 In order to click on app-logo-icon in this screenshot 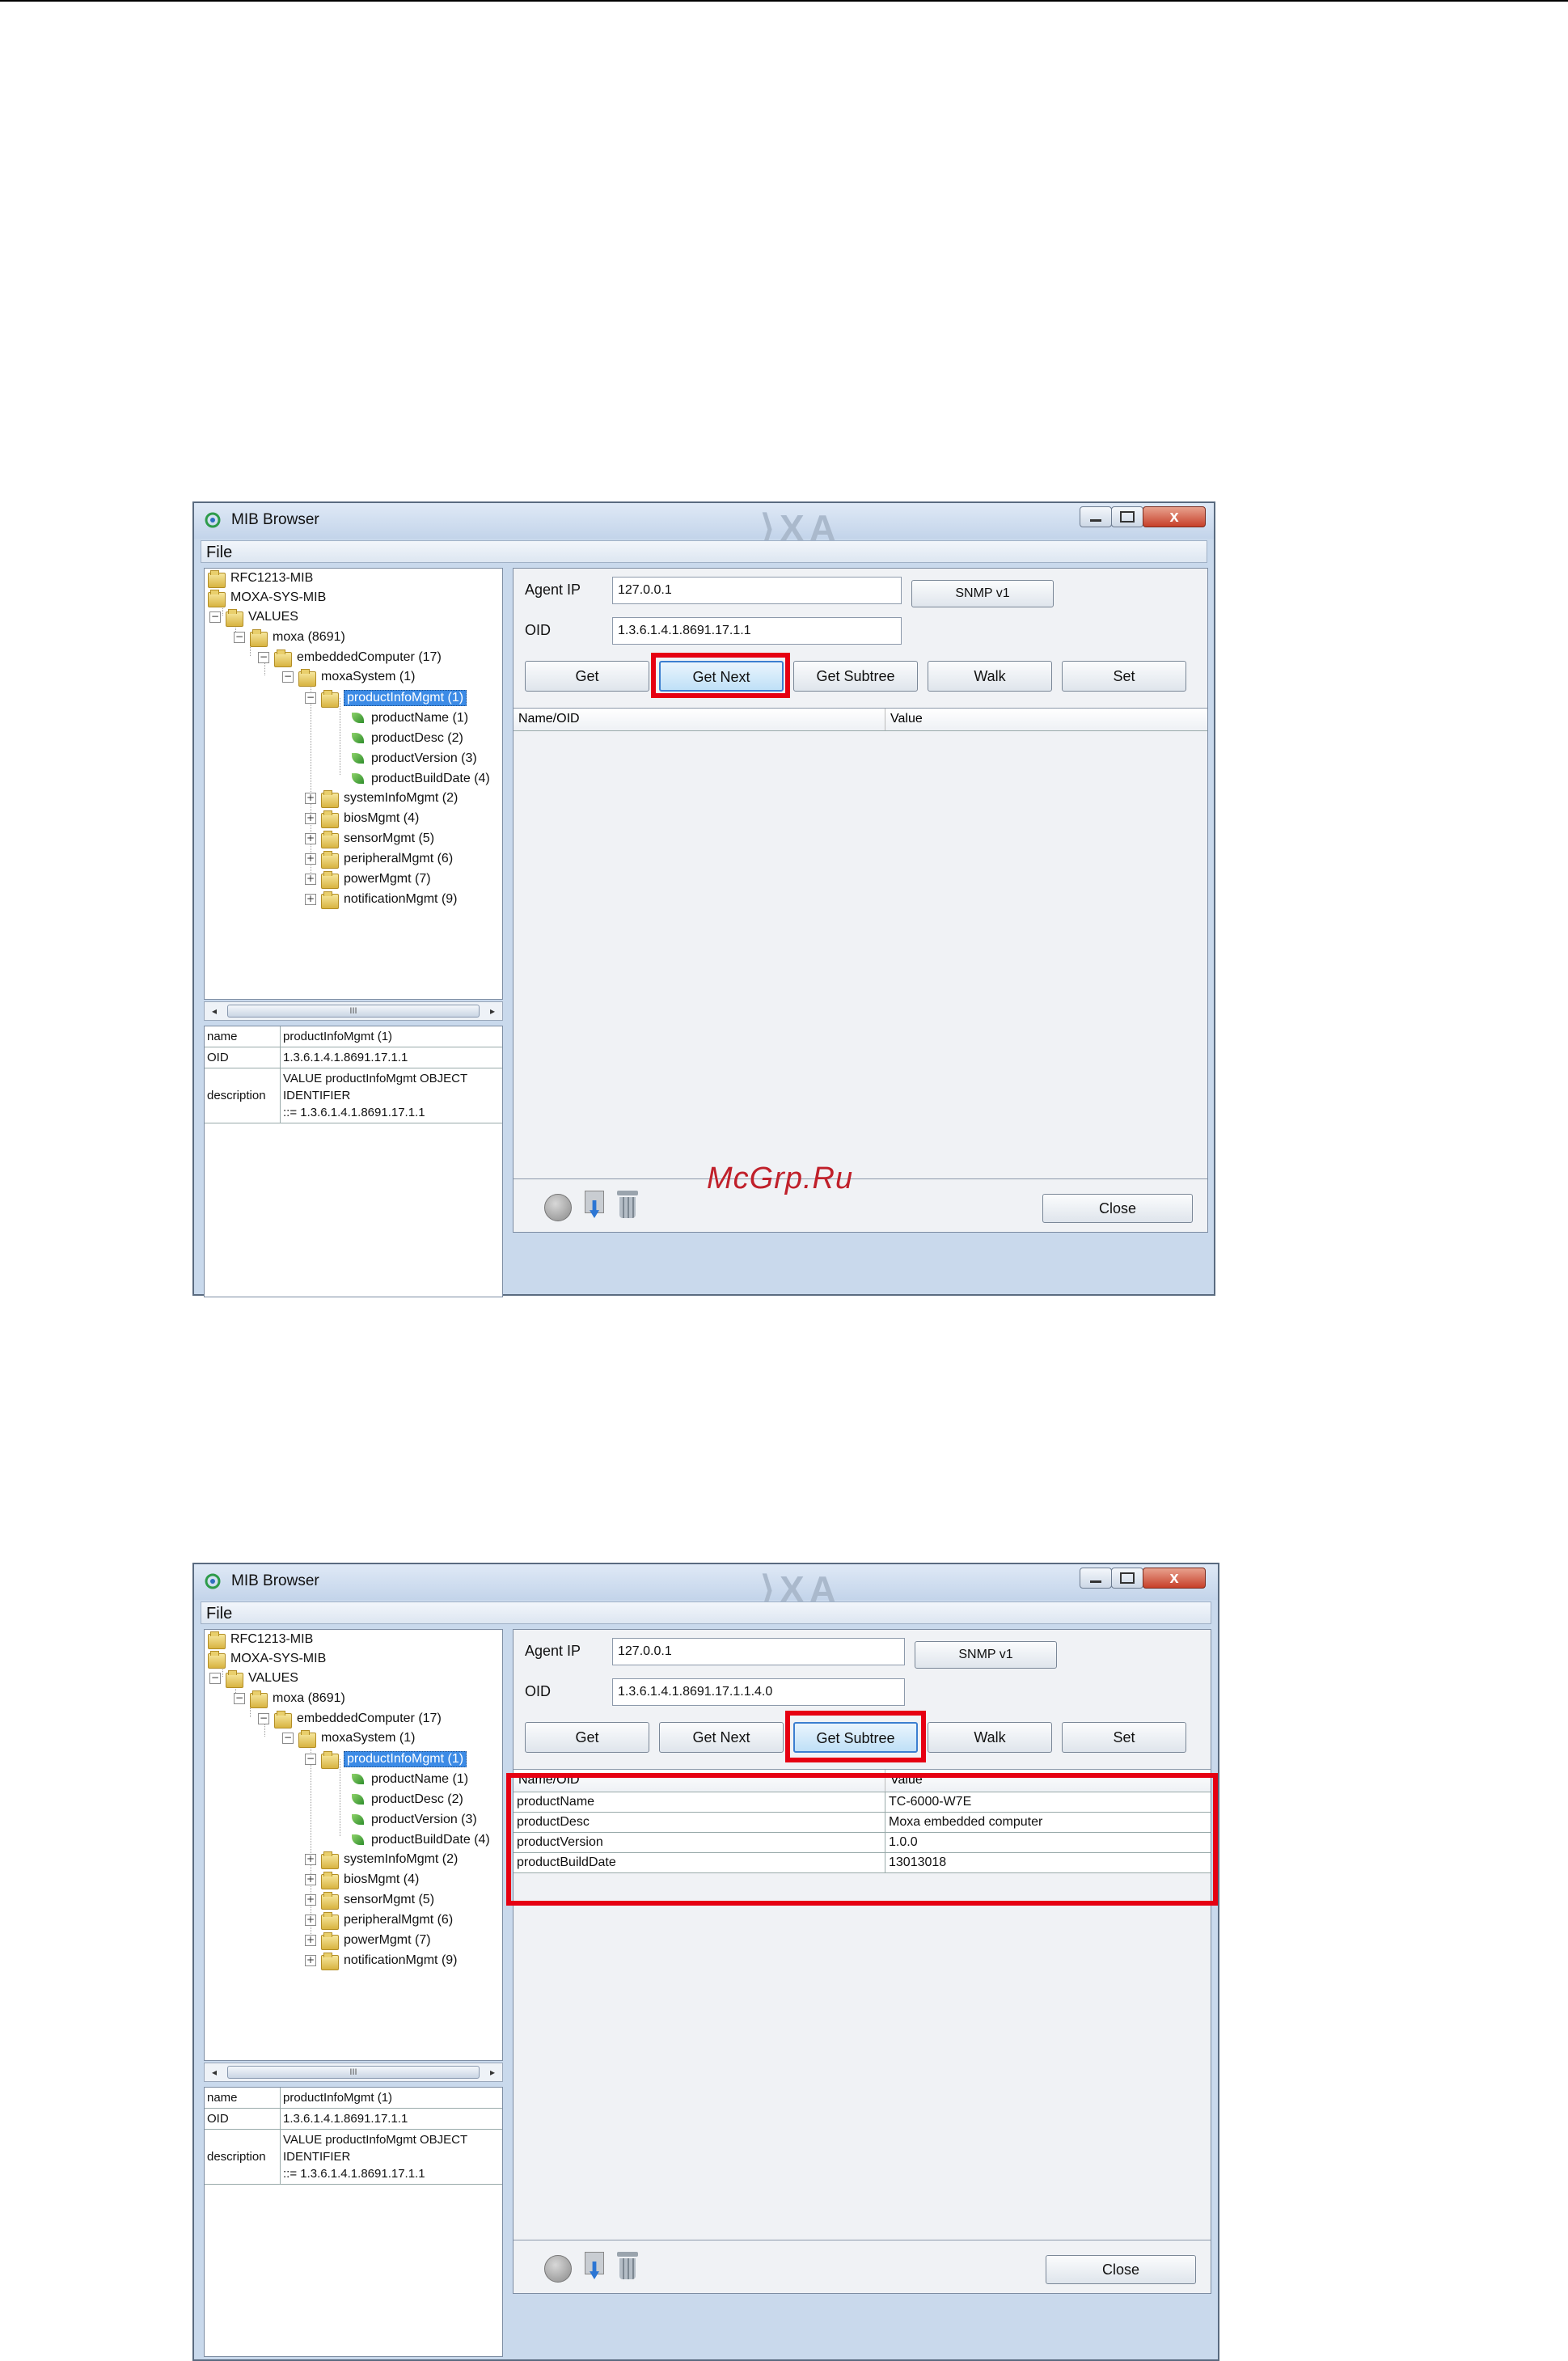, I will do `click(213, 520)`.